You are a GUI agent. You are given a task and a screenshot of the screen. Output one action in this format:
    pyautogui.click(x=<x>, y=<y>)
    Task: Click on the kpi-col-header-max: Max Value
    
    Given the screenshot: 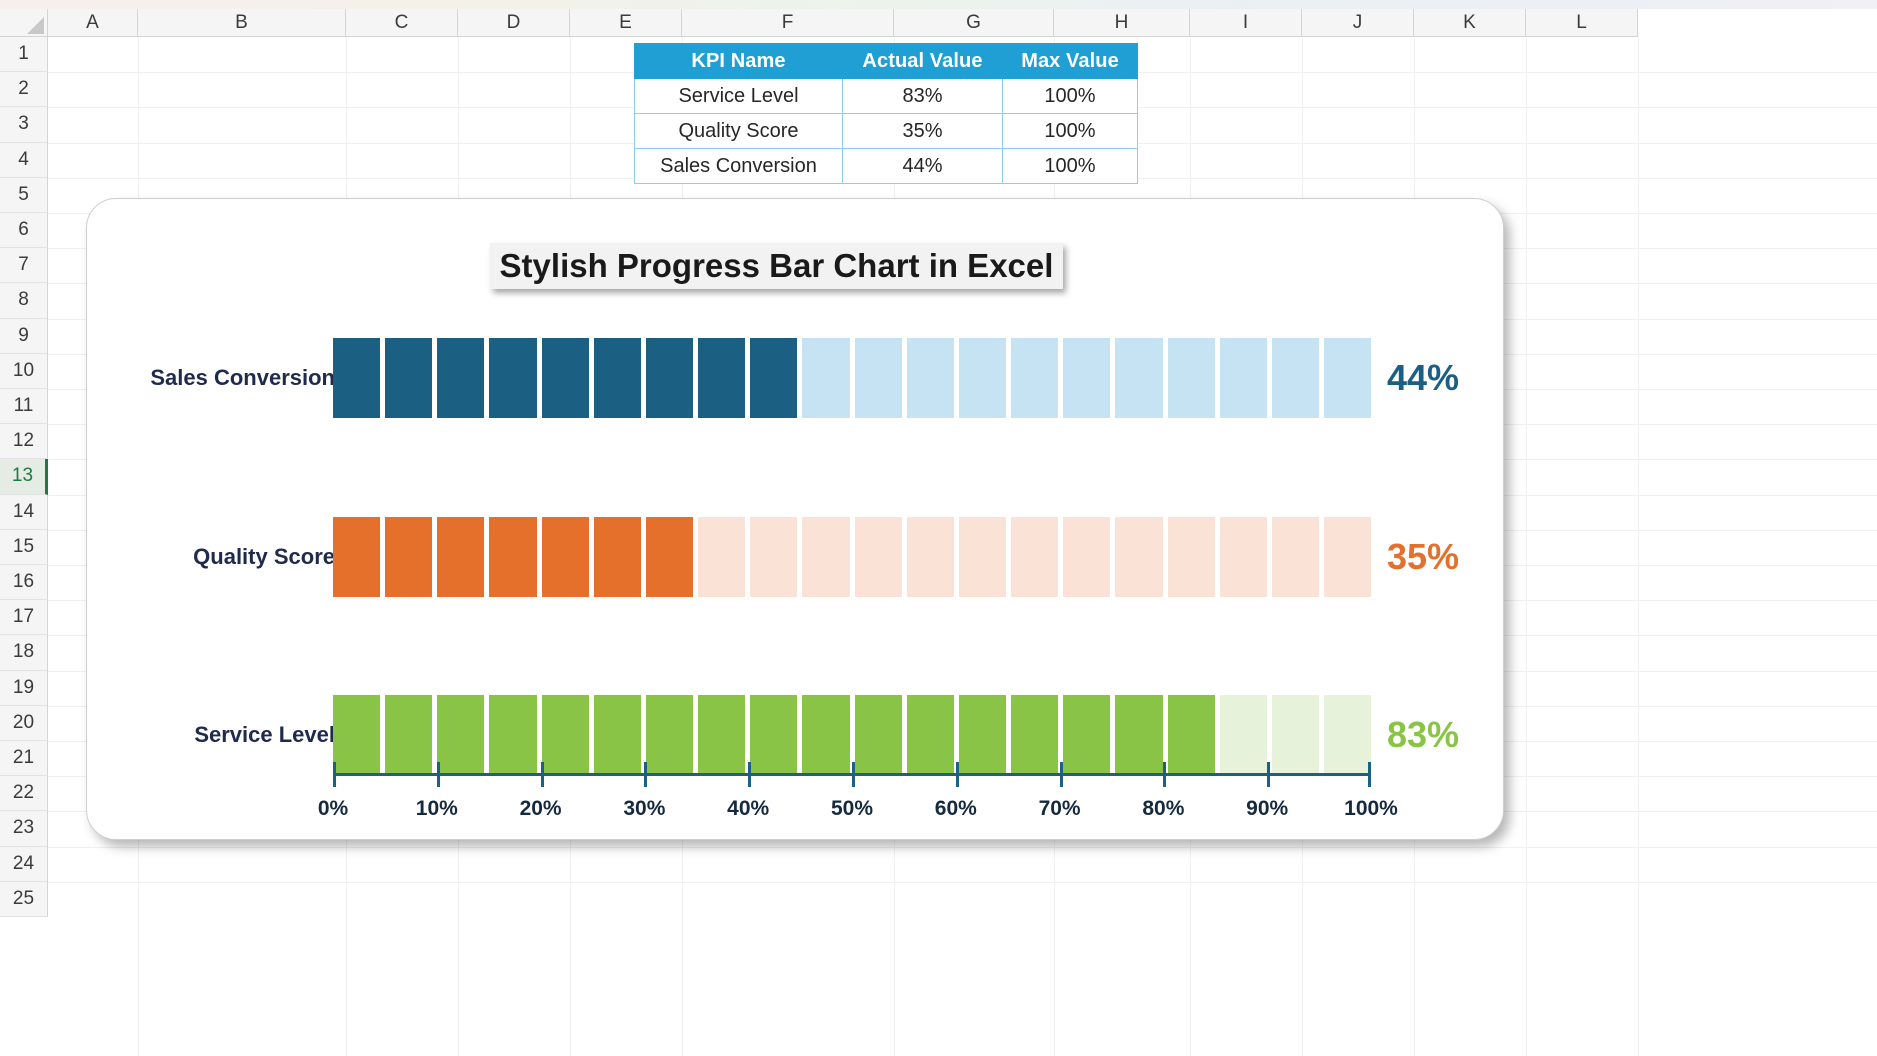 What is the action you would take?
    pyautogui.click(x=1070, y=61)
    